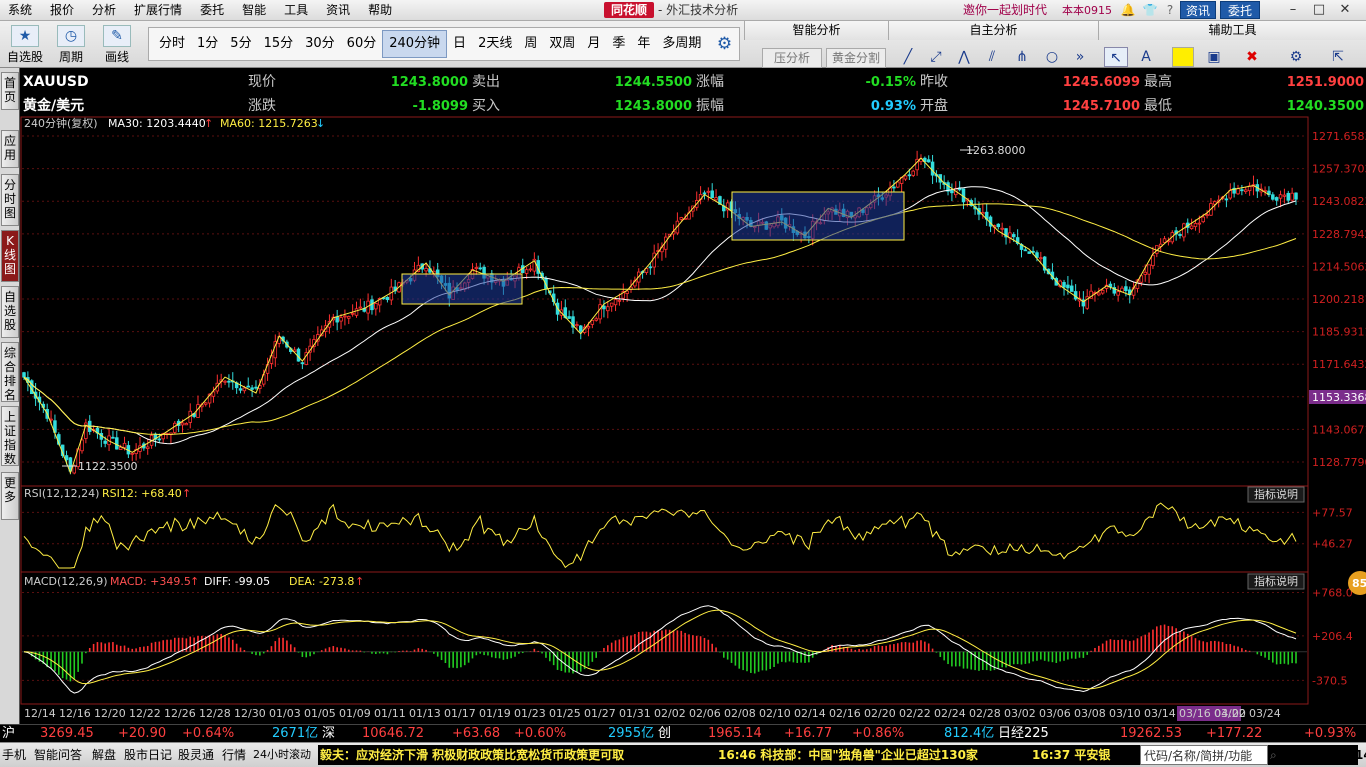  What do you see at coordinates (196, 755) in the screenshot?
I see `bottom-gulingtong: 股灵通` at bounding box center [196, 755].